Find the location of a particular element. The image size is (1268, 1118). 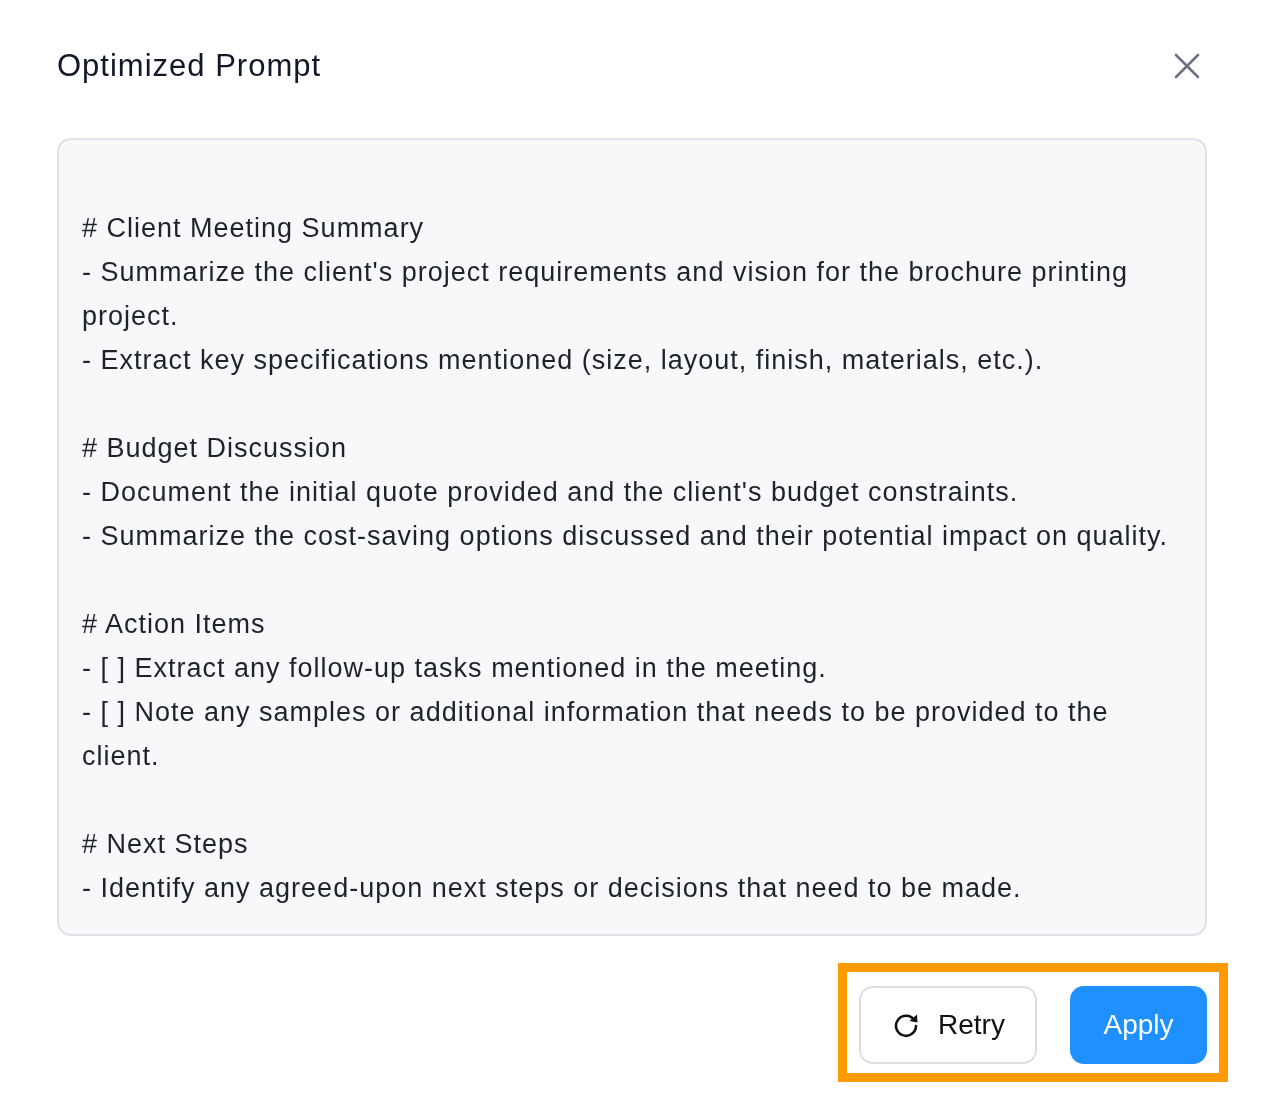

close-icon is located at coordinates (1187, 66).